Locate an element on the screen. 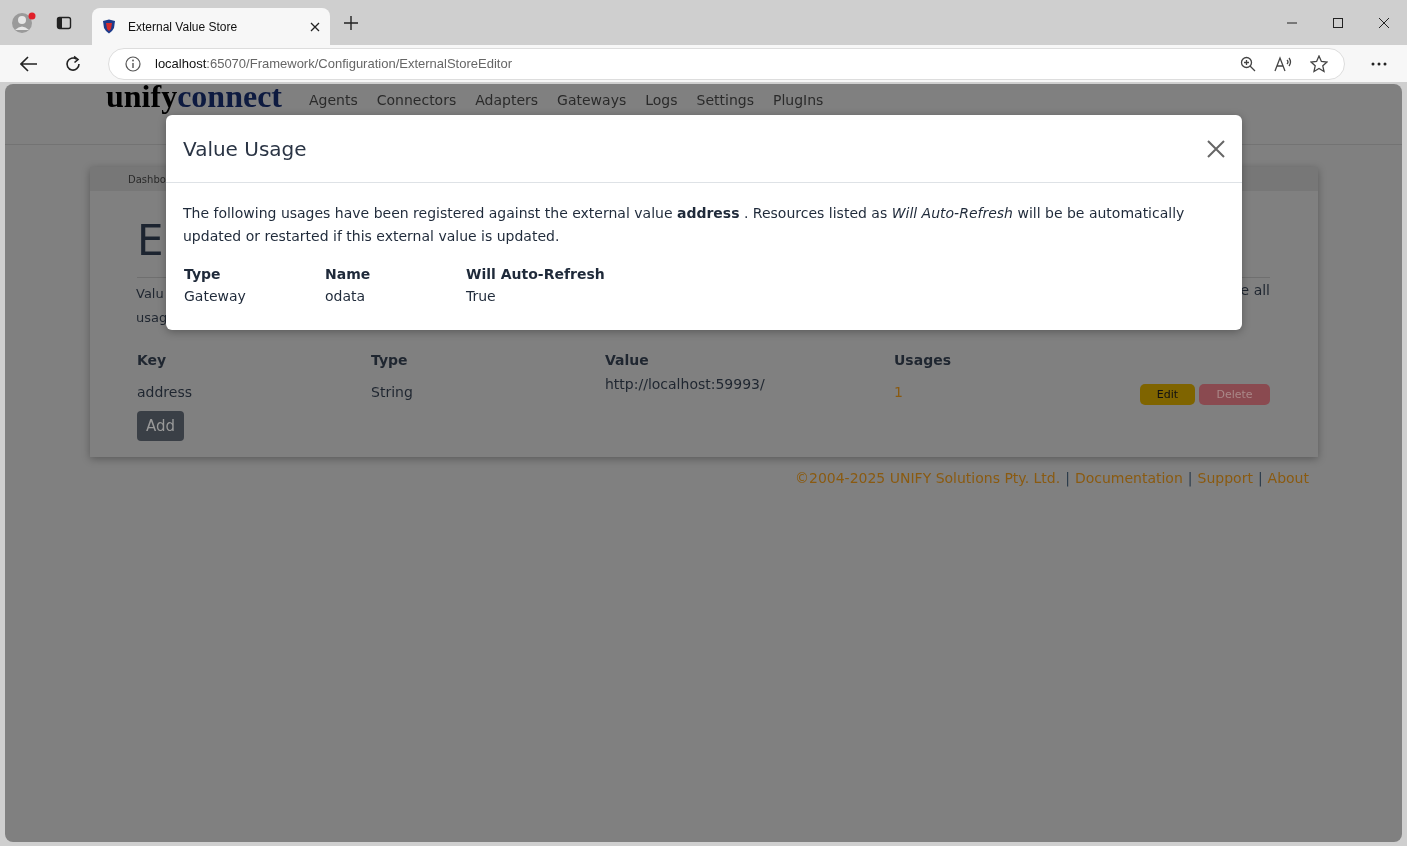  nav-link: Settings is located at coordinates (725, 100).